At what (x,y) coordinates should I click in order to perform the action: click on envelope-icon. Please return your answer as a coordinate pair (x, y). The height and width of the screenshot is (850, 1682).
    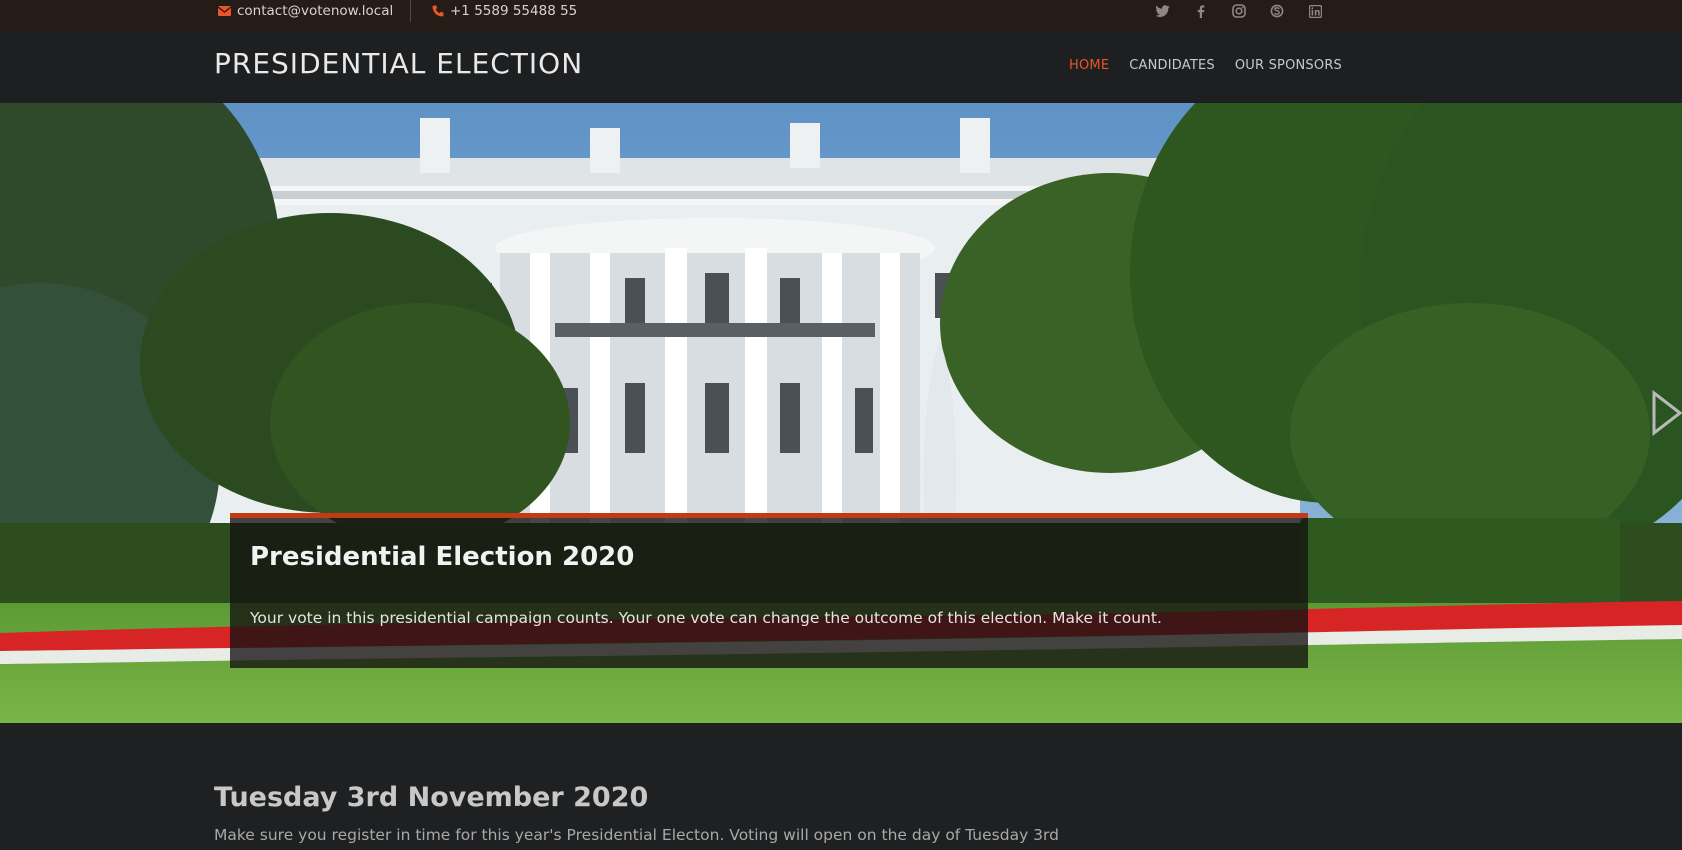
    Looking at the image, I should click on (224, 11).